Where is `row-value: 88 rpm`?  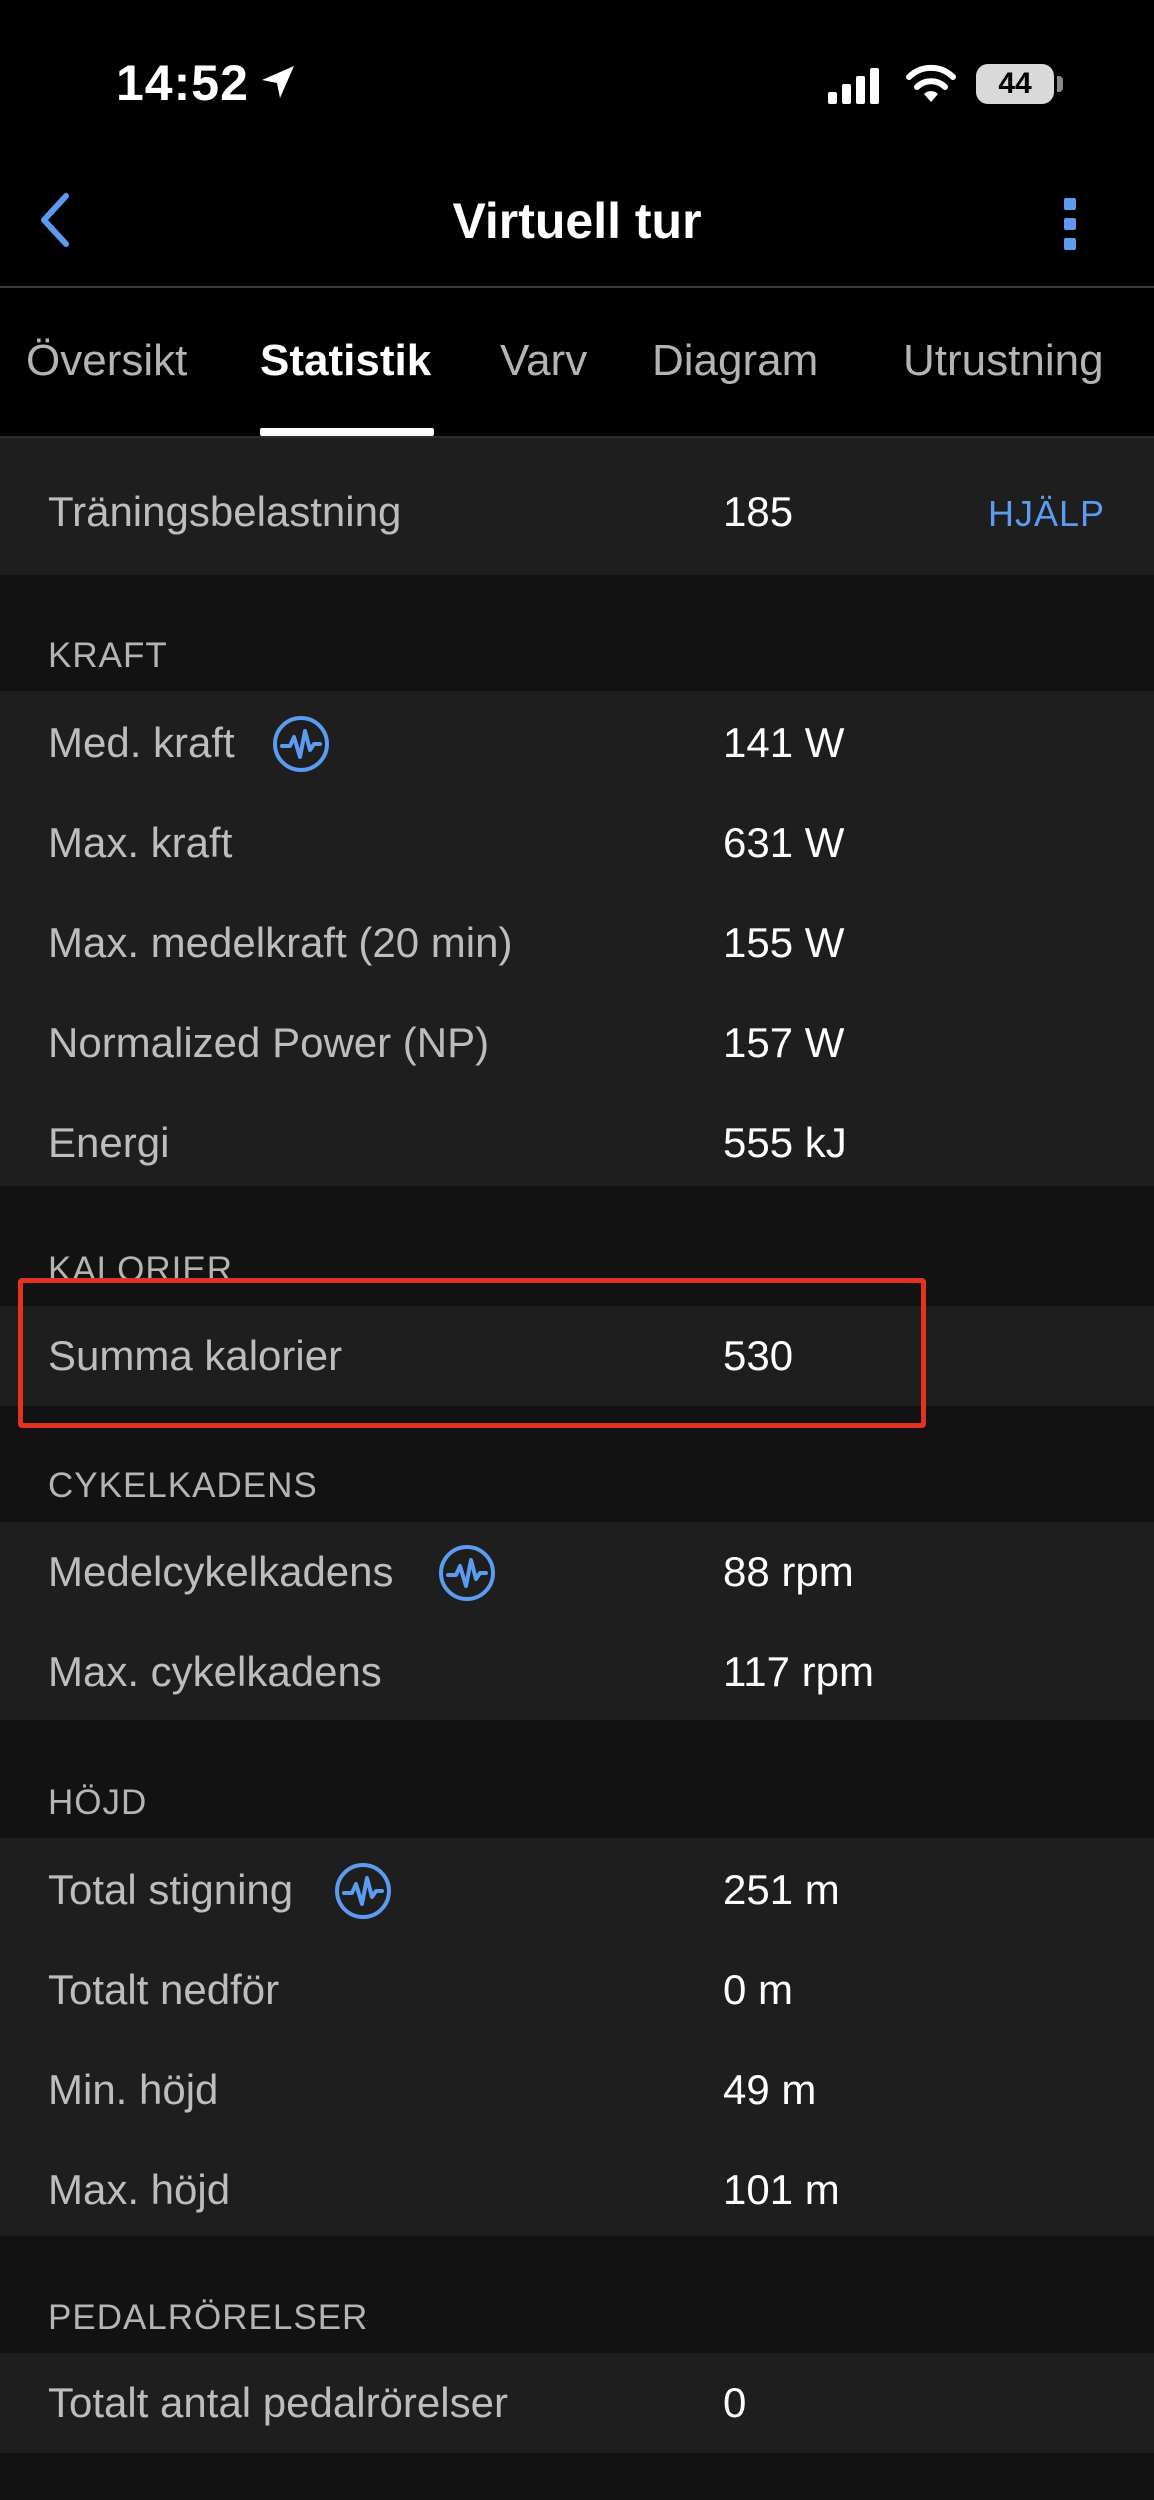 row-value: 88 rpm is located at coordinates (788, 1571).